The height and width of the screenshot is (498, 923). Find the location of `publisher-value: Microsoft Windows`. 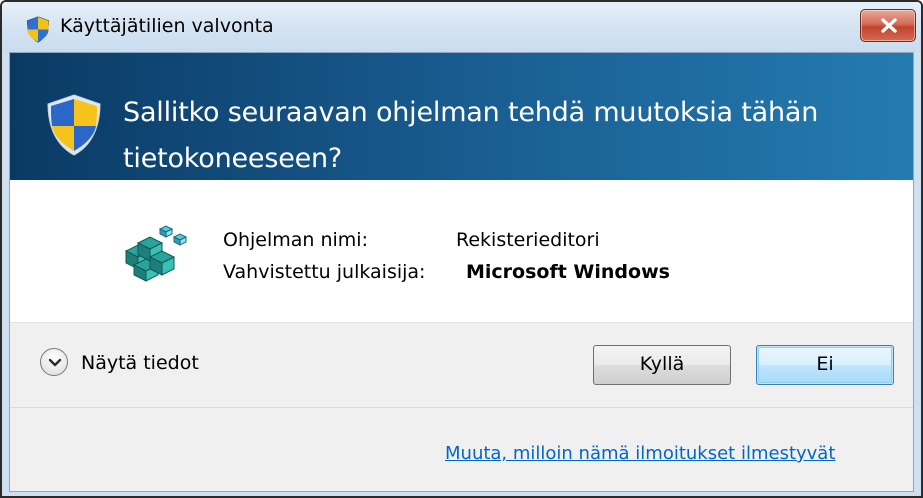

publisher-value: Microsoft Windows is located at coordinates (568, 272).